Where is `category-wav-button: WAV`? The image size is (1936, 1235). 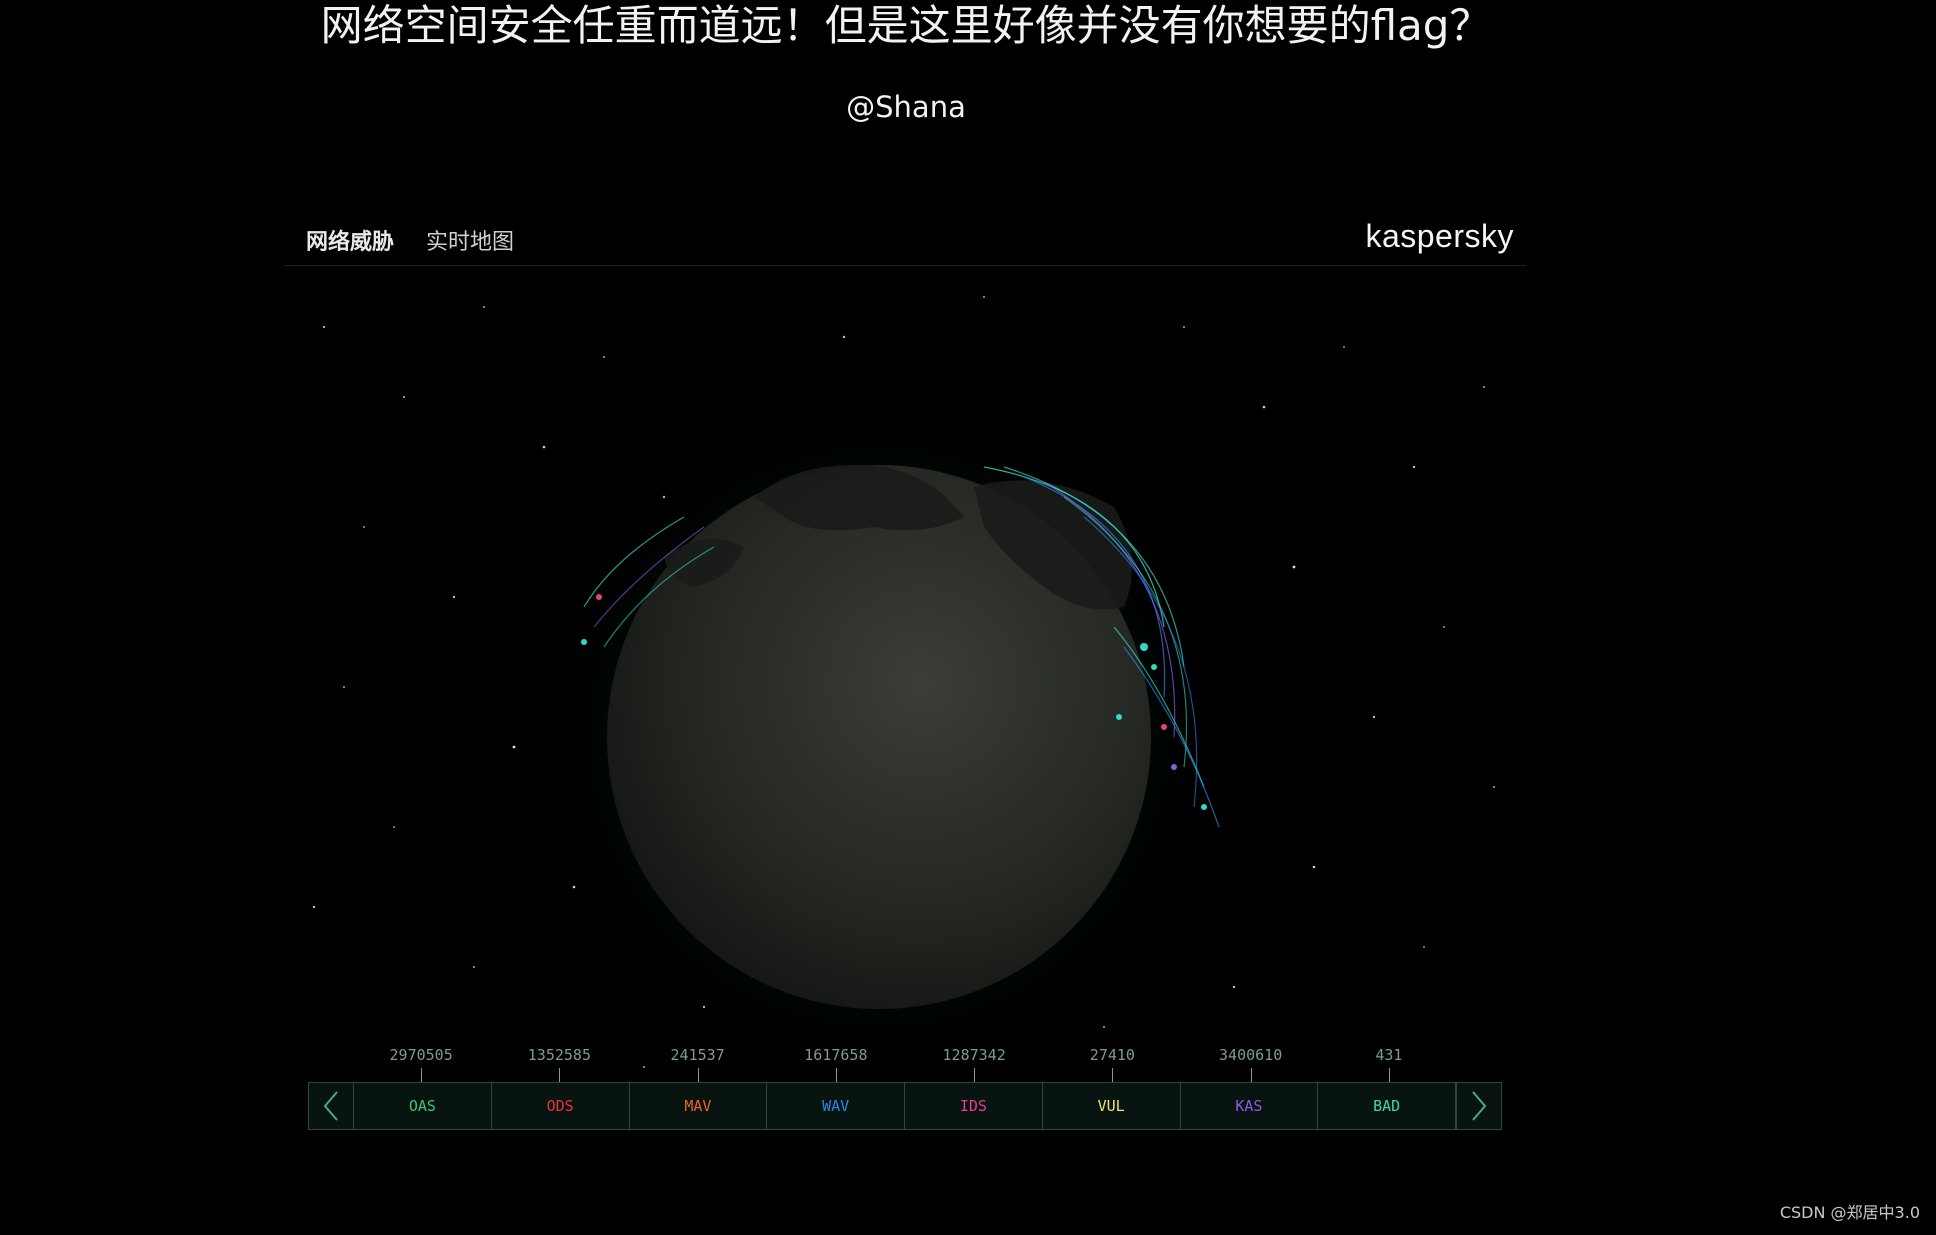 category-wav-button: WAV is located at coordinates (836, 1106).